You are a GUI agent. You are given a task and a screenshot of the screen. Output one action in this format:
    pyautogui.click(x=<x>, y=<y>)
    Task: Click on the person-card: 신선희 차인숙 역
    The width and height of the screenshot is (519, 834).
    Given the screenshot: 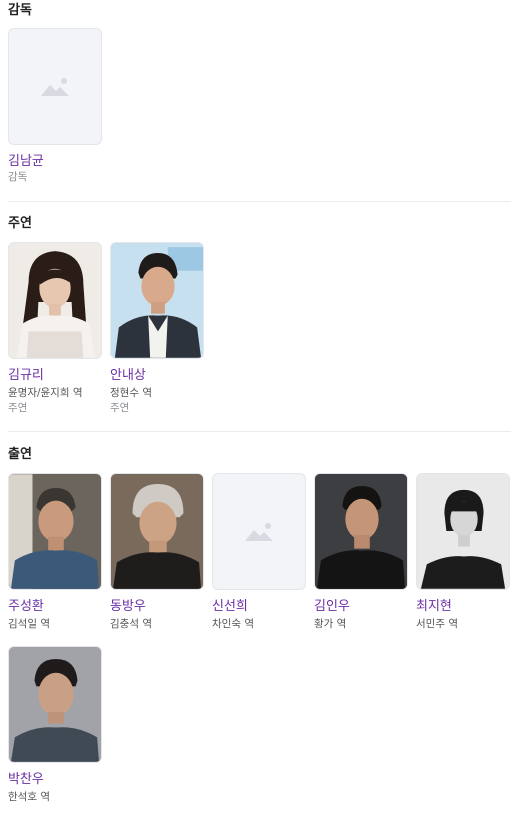 What is the action you would take?
    pyautogui.click(x=259, y=552)
    